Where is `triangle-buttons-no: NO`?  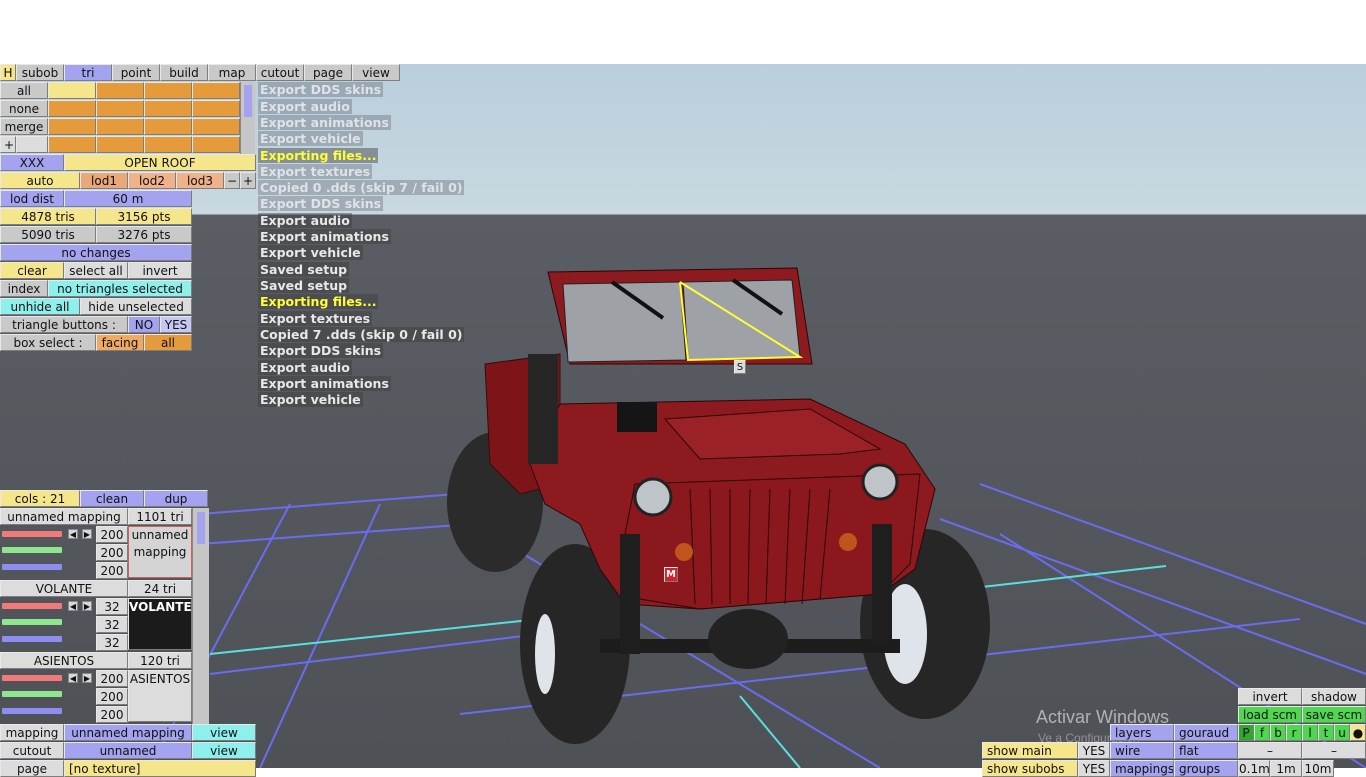
triangle-buttons-no: NO is located at coordinates (144, 324).